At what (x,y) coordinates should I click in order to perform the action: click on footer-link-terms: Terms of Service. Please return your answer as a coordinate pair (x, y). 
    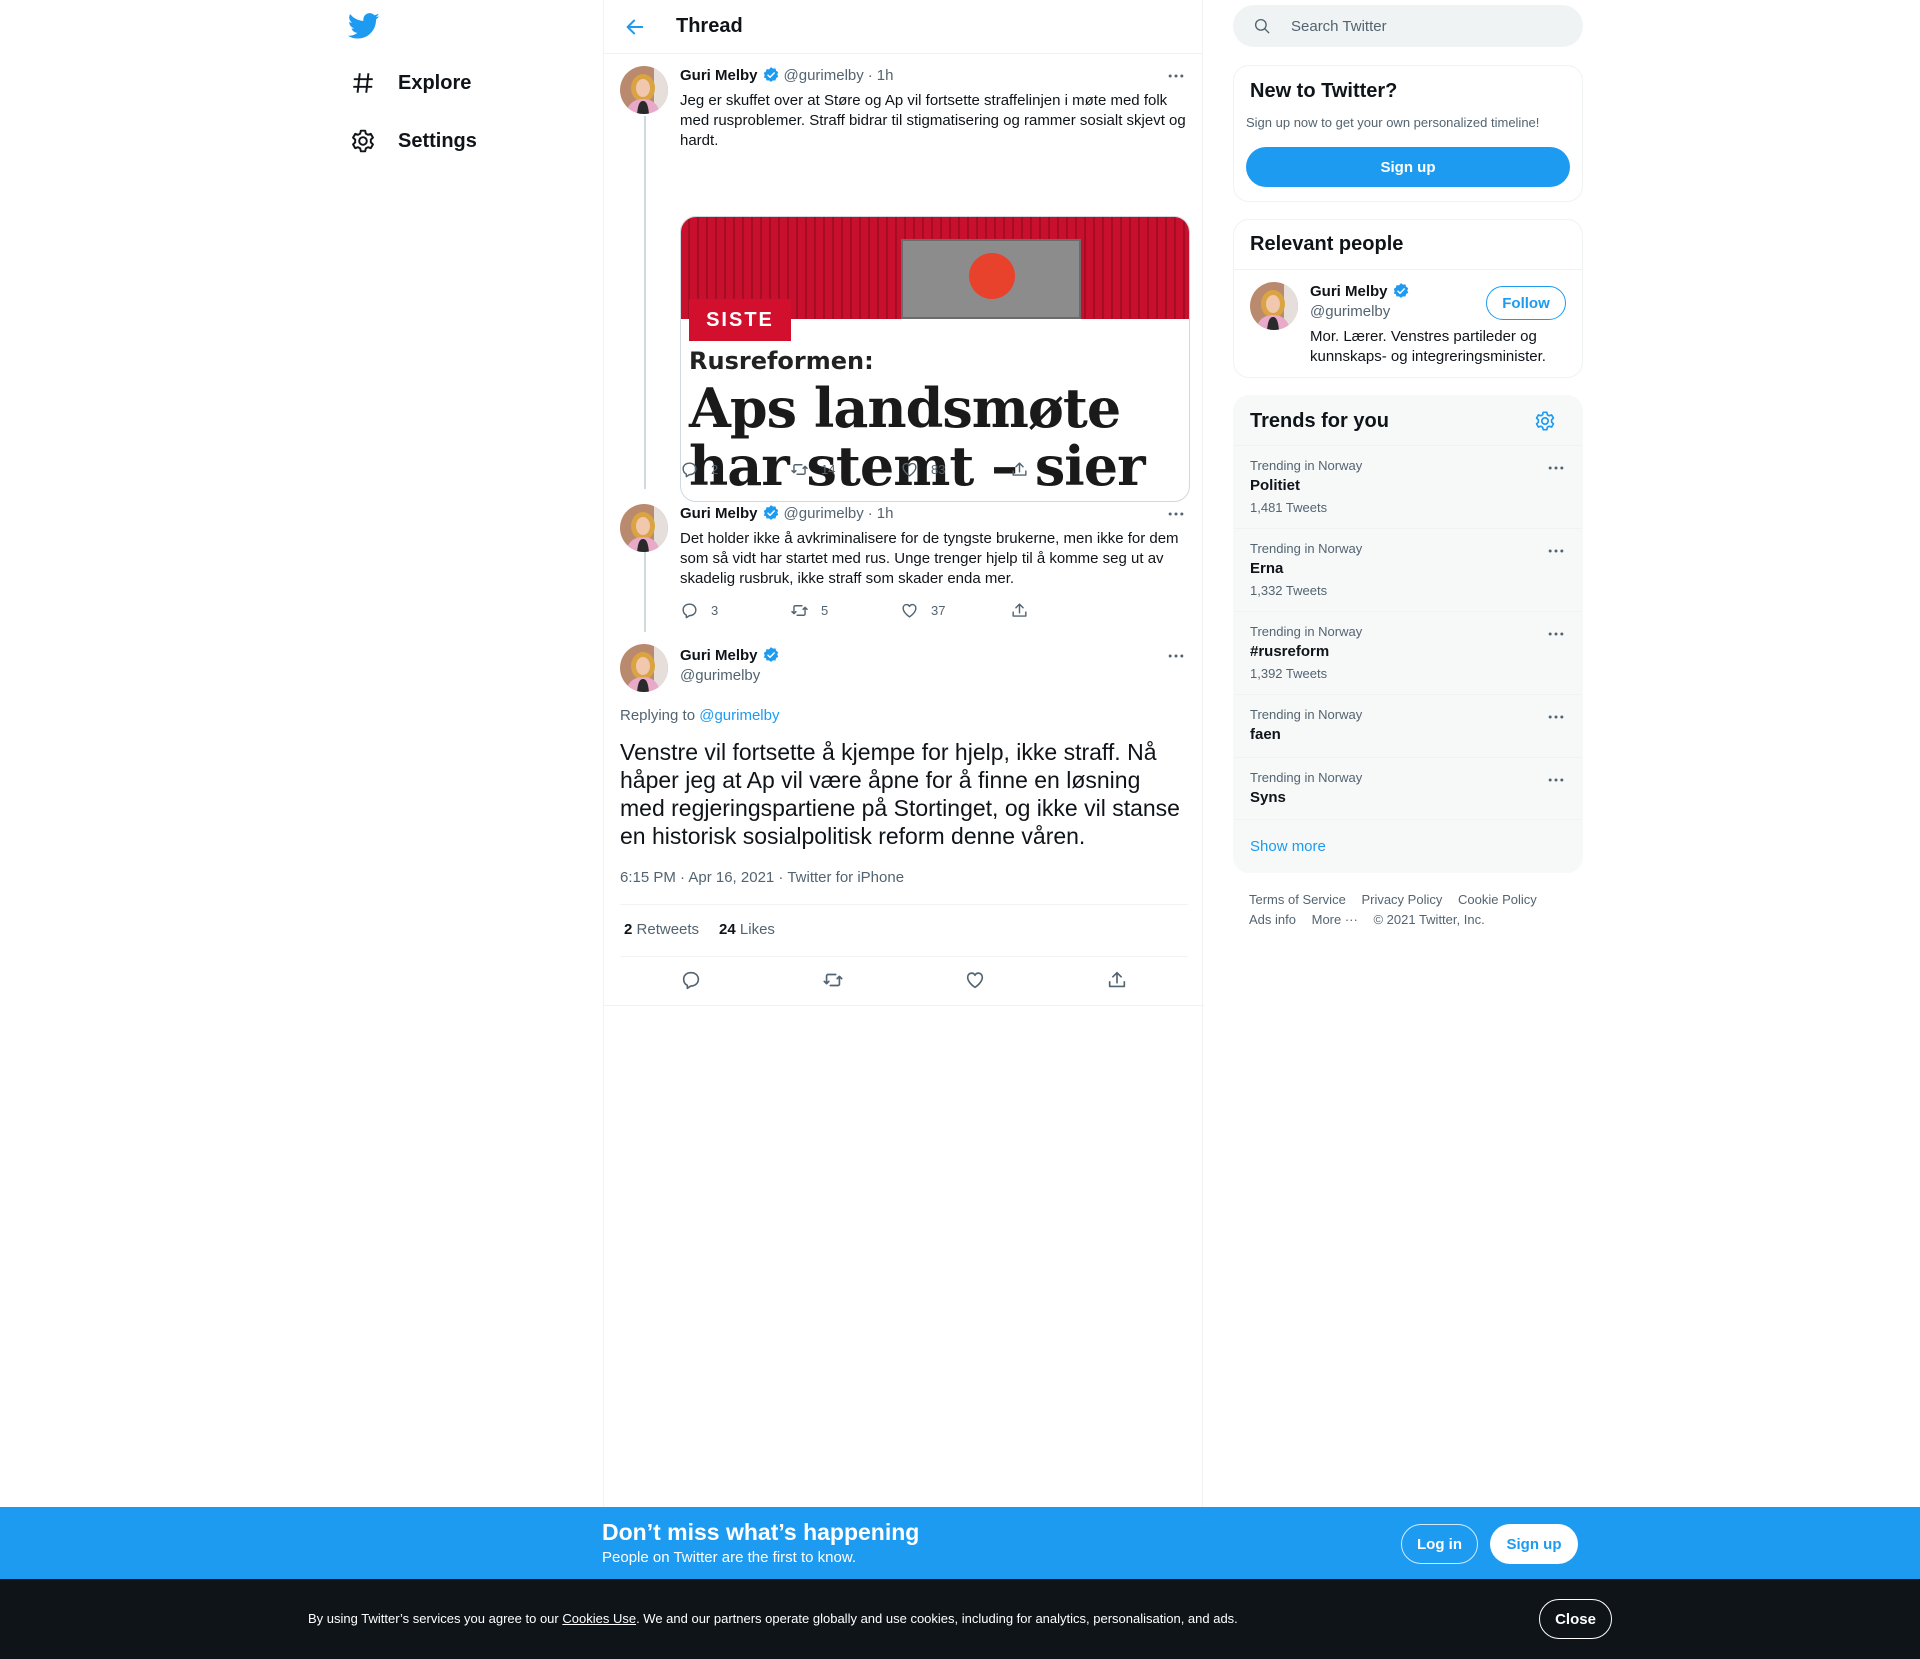
    Looking at the image, I should click on (1297, 899).